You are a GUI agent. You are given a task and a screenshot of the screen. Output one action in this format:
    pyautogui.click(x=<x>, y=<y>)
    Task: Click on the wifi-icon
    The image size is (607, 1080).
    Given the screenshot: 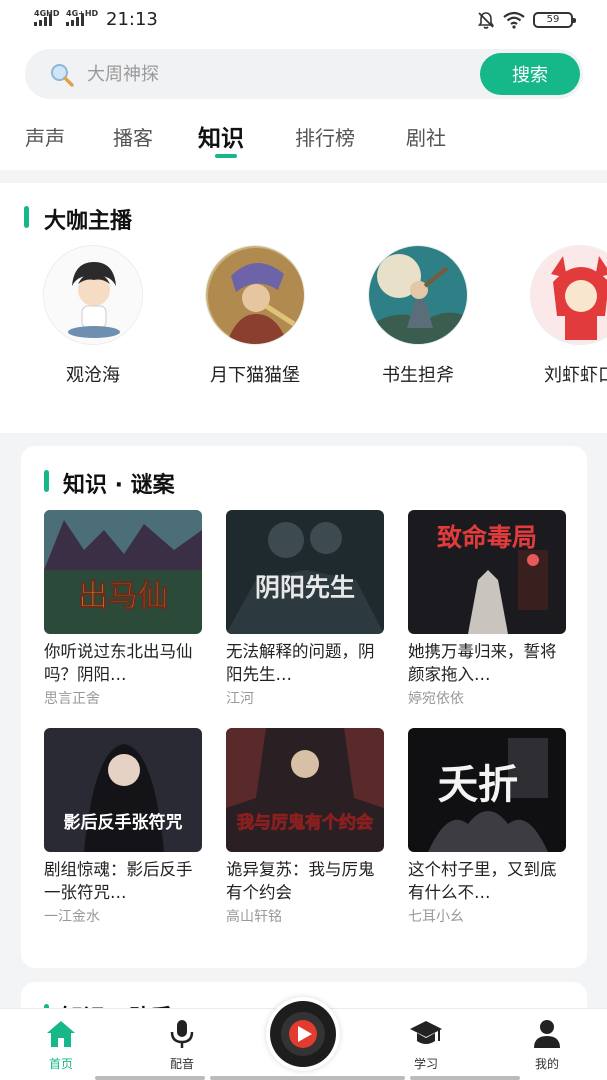 What is the action you would take?
    pyautogui.click(x=514, y=20)
    